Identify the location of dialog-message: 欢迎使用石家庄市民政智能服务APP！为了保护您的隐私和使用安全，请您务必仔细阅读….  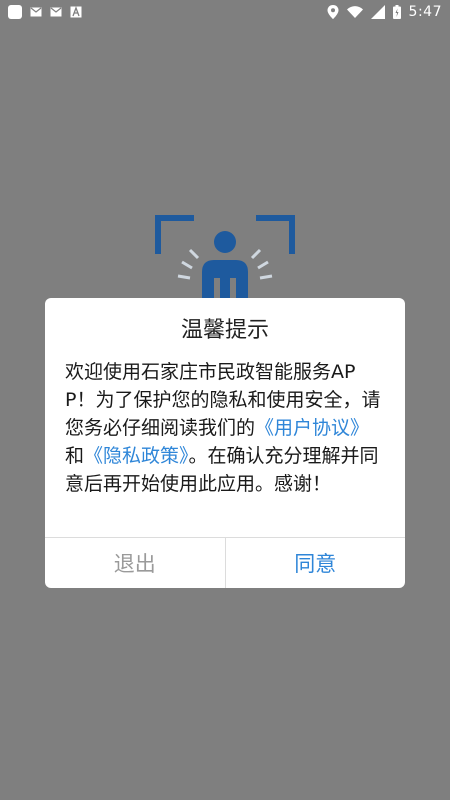
(225, 428).